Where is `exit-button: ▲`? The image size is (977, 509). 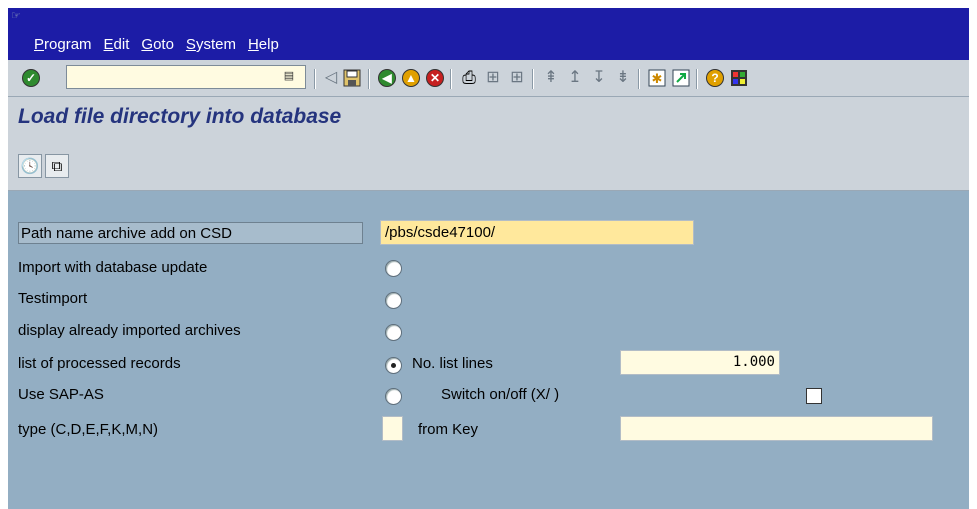
exit-button: ▲ is located at coordinates (411, 78).